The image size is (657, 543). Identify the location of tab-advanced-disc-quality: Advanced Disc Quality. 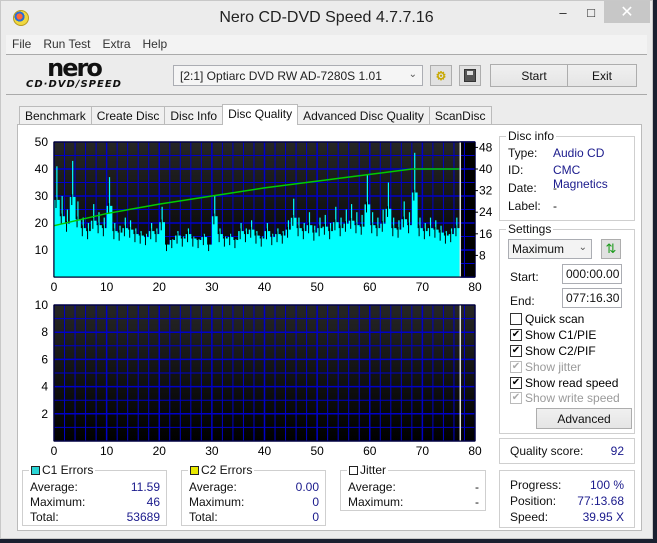
(363, 115).